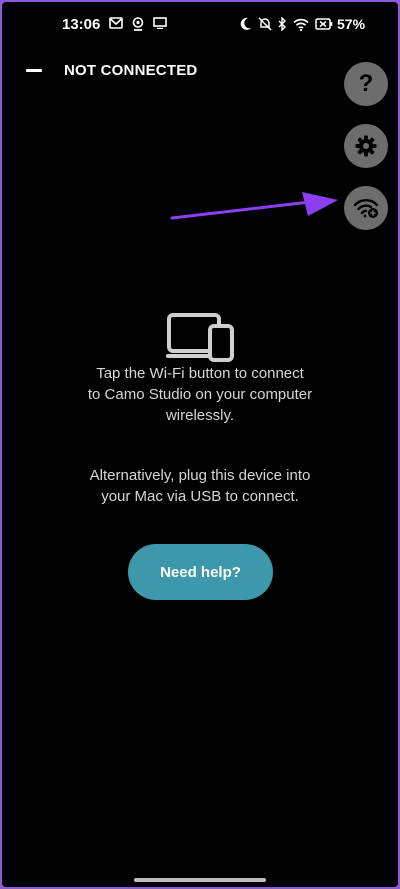  I want to click on instruction-line: wirelessly., so click(200, 415).